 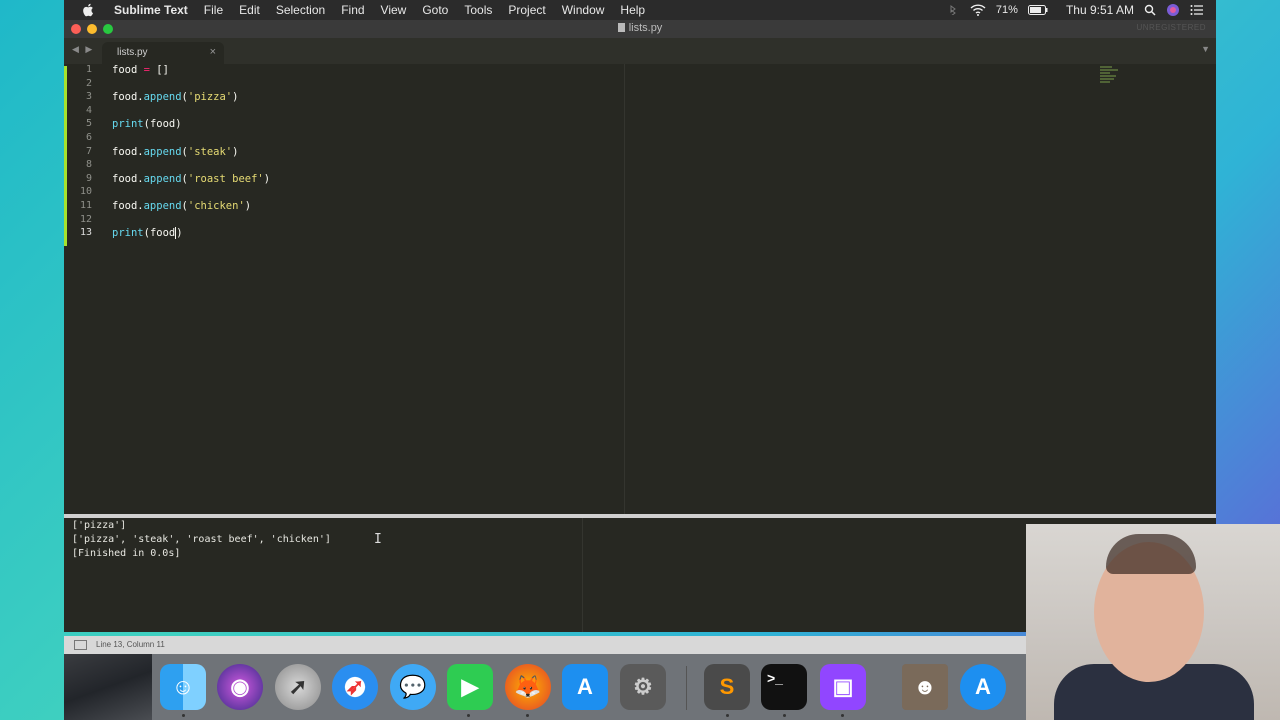 What do you see at coordinates (85, 192) in the screenshot?
I see `line-number: 10` at bounding box center [85, 192].